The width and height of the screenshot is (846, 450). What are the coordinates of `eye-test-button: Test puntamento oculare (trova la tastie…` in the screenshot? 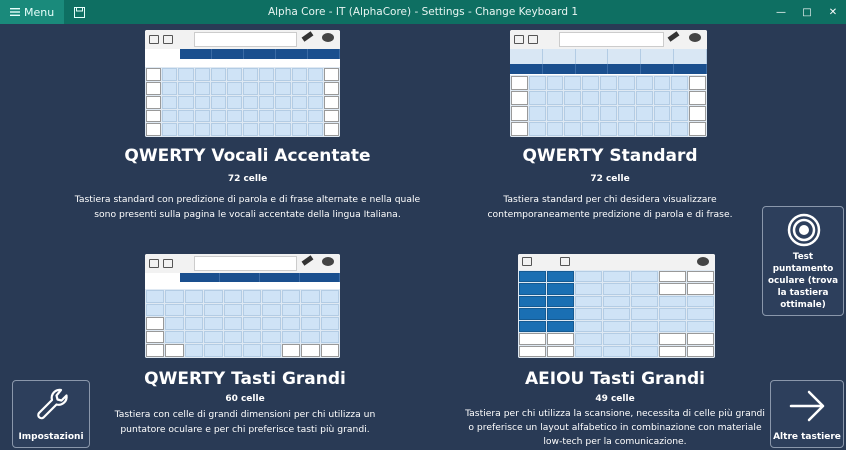 It's located at (803, 261).